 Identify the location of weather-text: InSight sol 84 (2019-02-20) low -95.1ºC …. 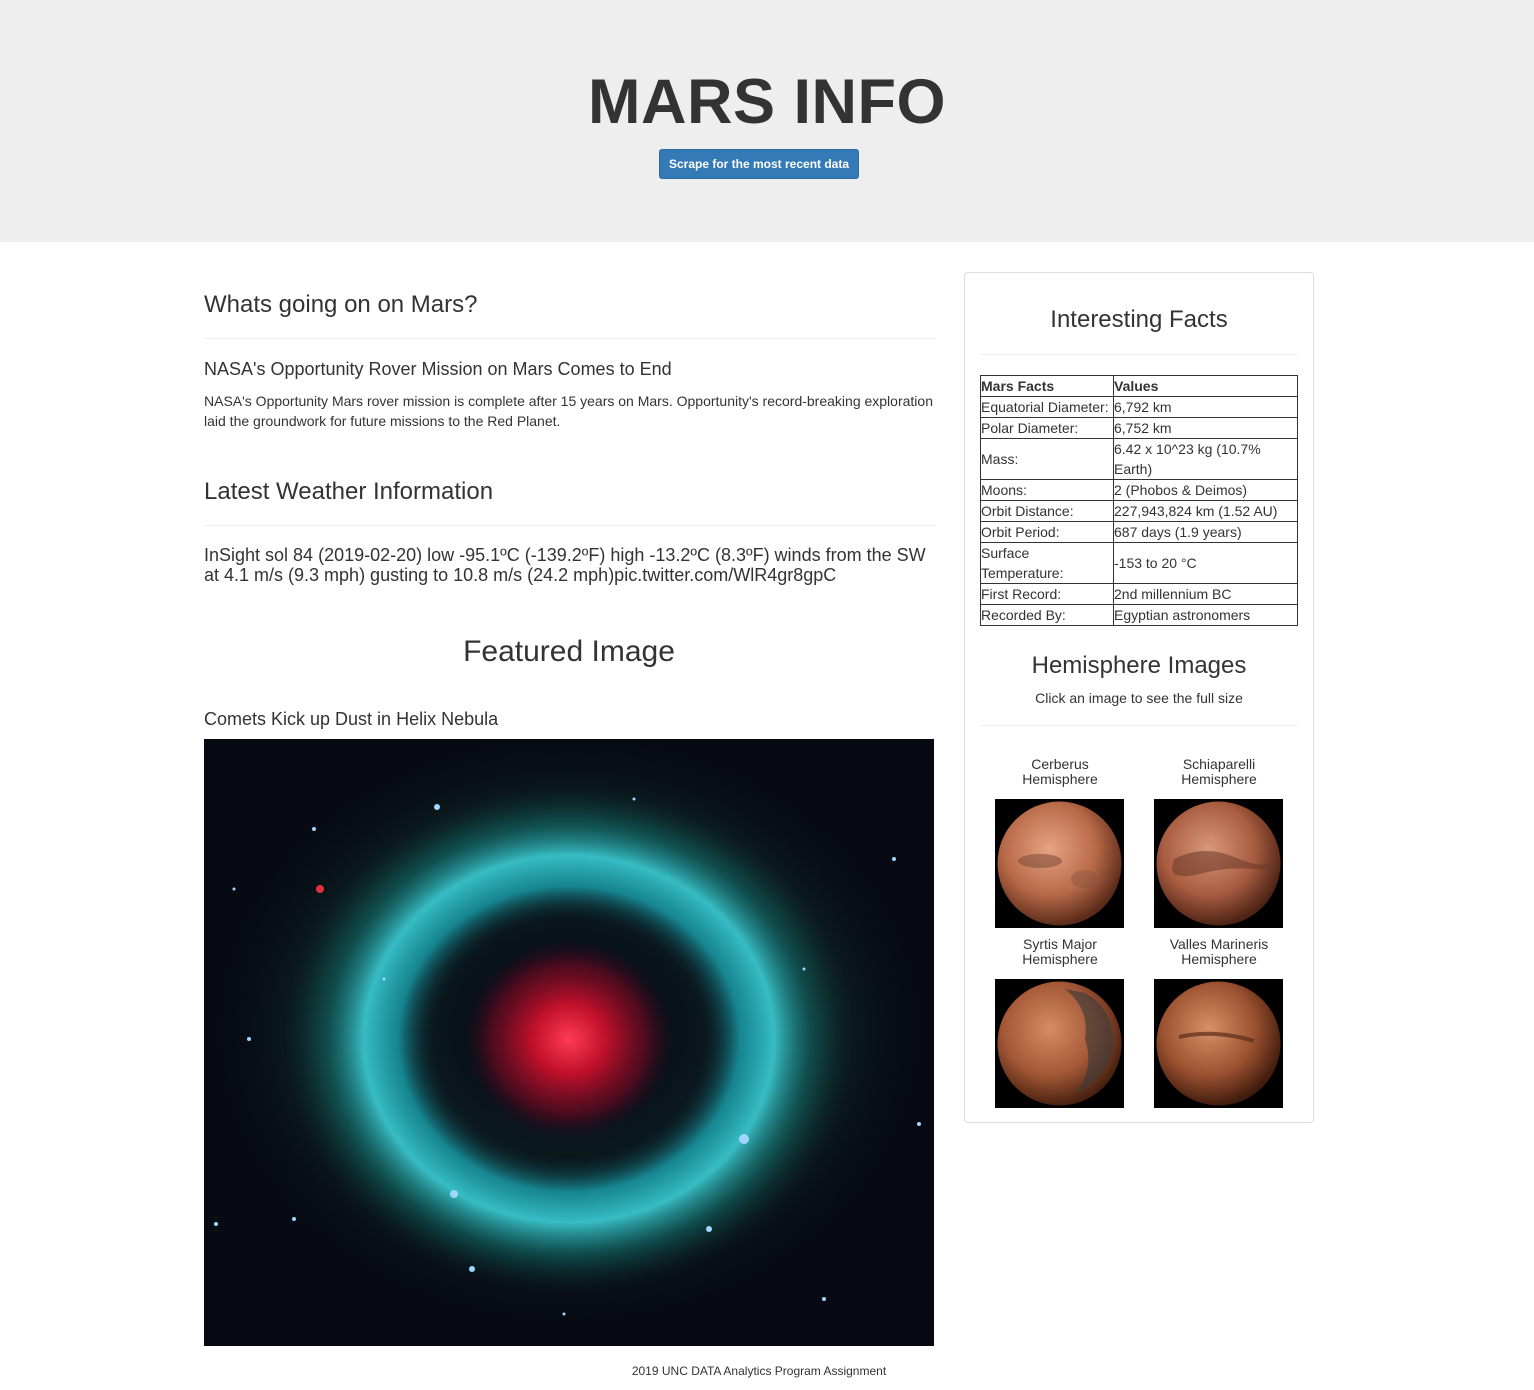
(565, 565).